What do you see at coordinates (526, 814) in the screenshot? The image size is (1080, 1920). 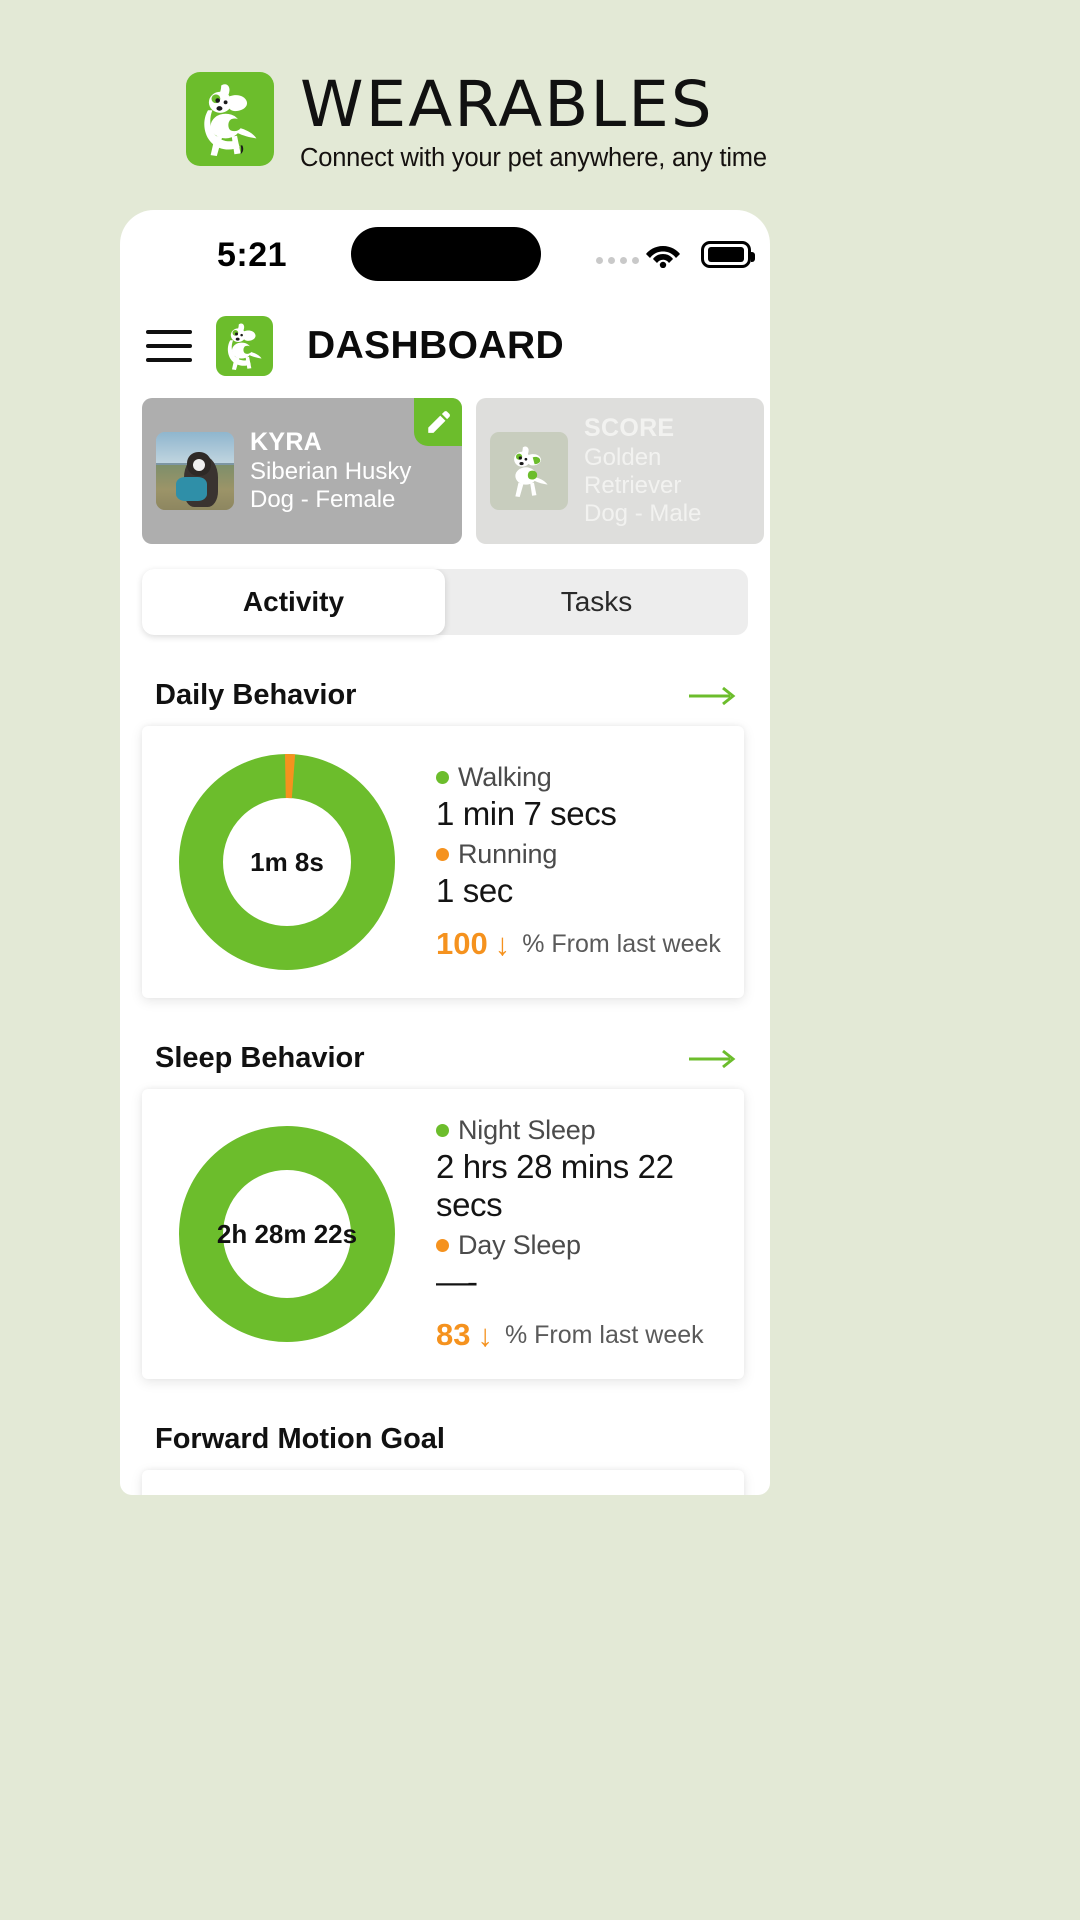 I see `legend-value: 1 min 7 secs` at bounding box center [526, 814].